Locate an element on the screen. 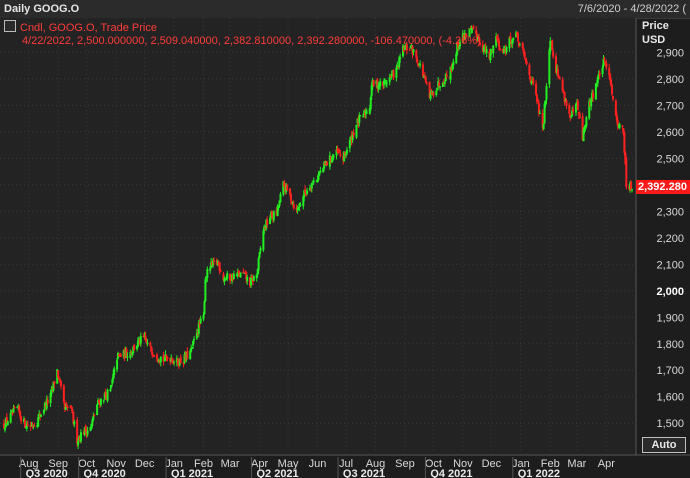 This screenshot has height=478, width=690. x-group-label: Q4 2021 is located at coordinates (451, 473).